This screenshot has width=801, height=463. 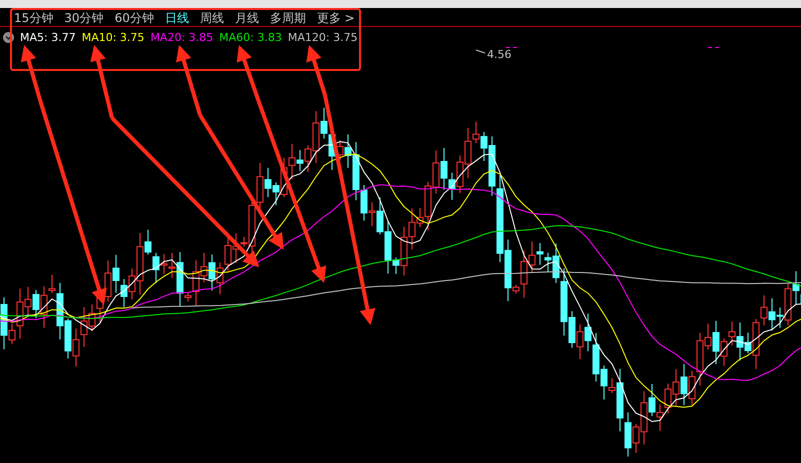 I want to click on moving-average-reading: MA5: 3.77, so click(x=48, y=37).